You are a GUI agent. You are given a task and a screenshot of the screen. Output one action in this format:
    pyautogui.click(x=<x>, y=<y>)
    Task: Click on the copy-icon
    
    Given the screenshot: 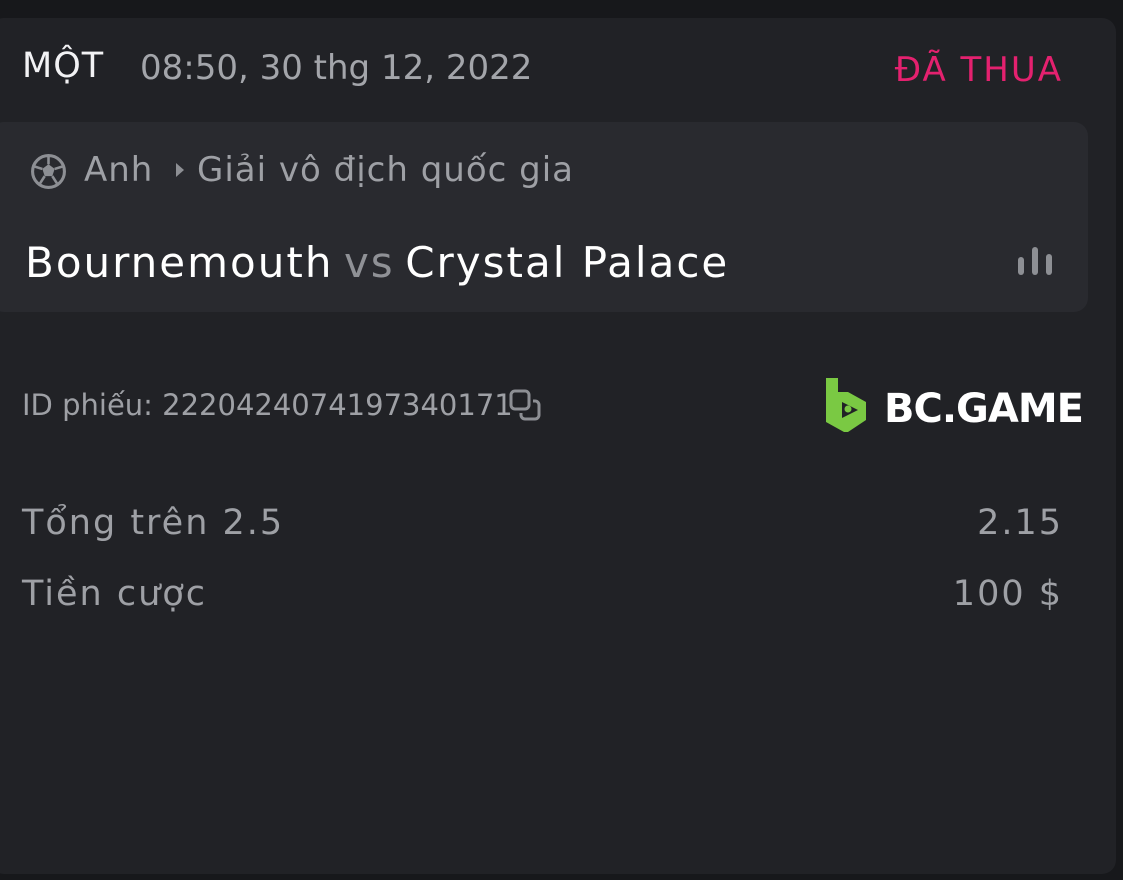 What is the action you would take?
    pyautogui.click(x=525, y=405)
    